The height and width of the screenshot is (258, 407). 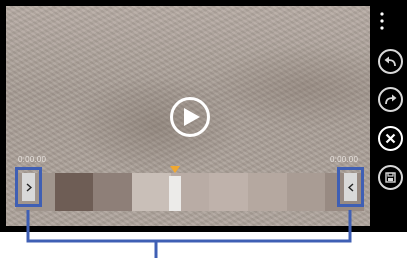 I want to click on chevron-left-icon, so click(x=350, y=187).